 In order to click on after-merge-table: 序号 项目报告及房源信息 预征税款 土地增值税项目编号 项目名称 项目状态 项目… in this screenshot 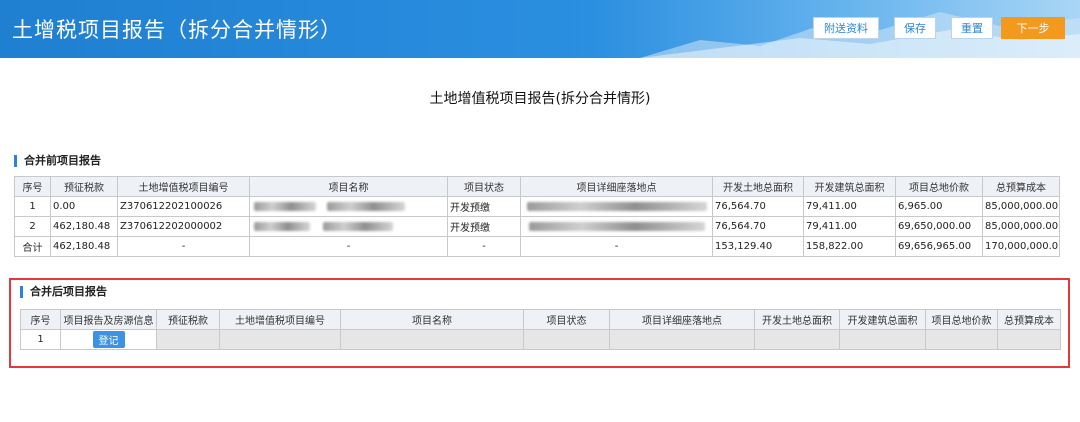, I will do `click(540, 329)`.